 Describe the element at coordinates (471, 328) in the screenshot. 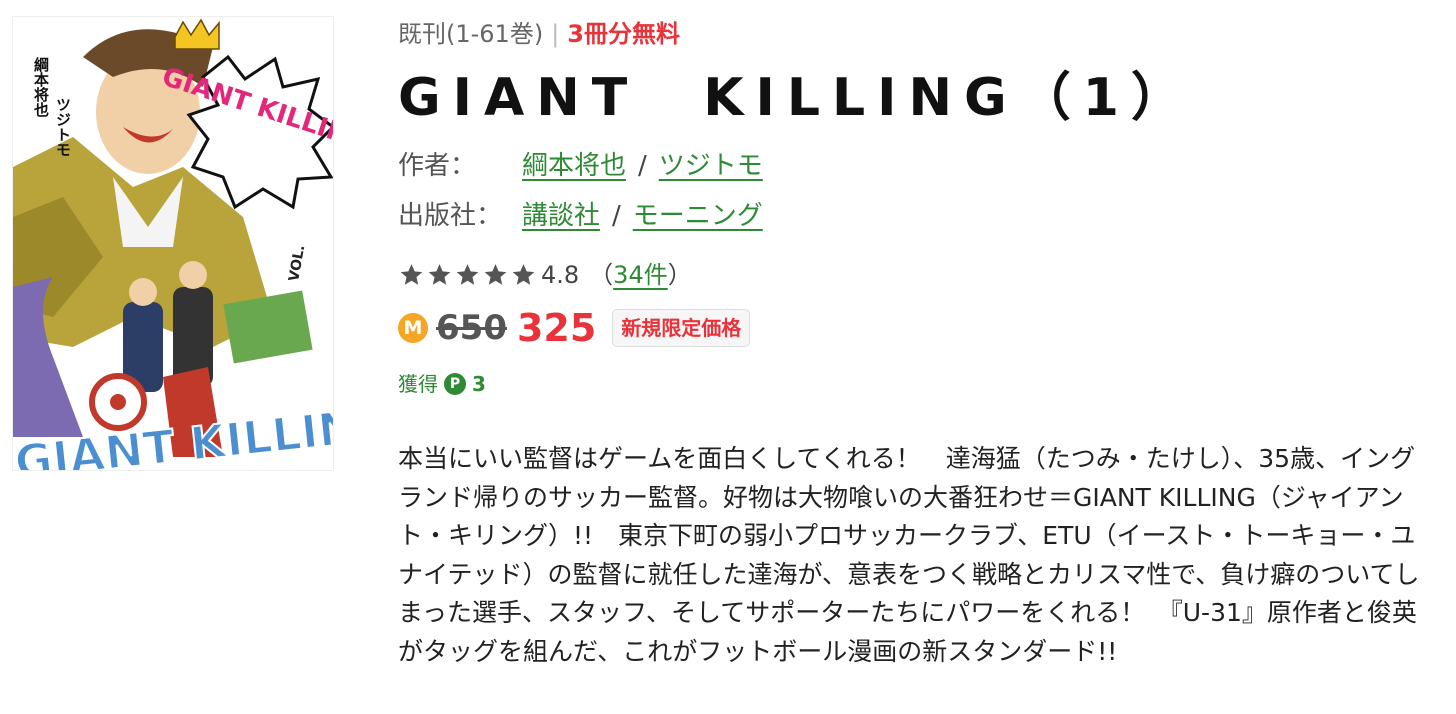

I see `original-price: 650` at that location.